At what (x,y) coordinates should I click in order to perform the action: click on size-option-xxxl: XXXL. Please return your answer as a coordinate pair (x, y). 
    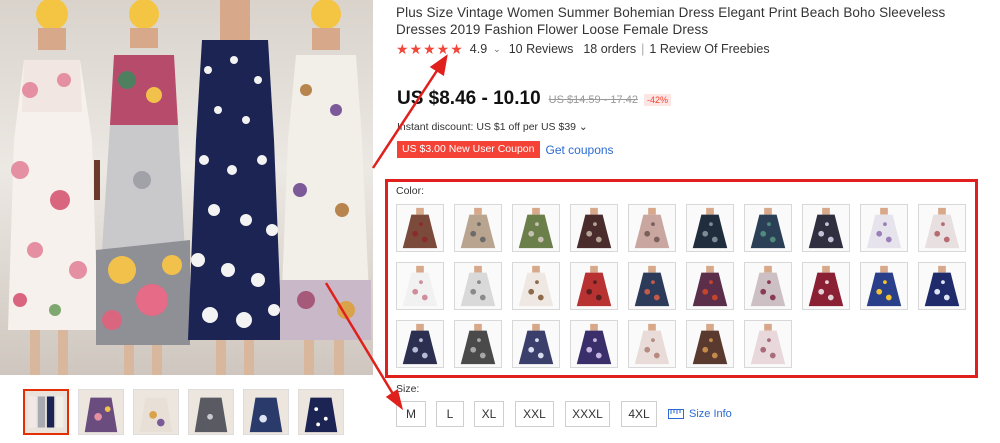
    Looking at the image, I should click on (587, 414).